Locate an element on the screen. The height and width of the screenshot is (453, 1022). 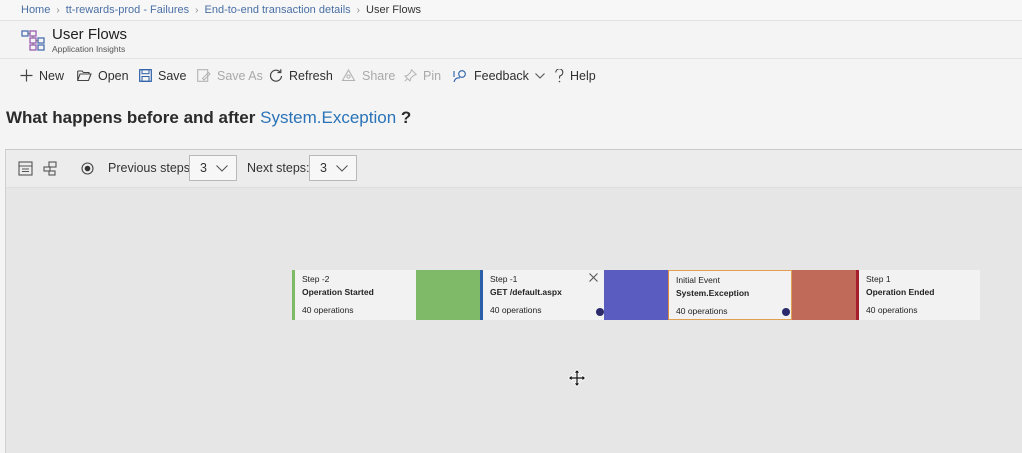
node-step-label: Initial Event is located at coordinates (698, 280).